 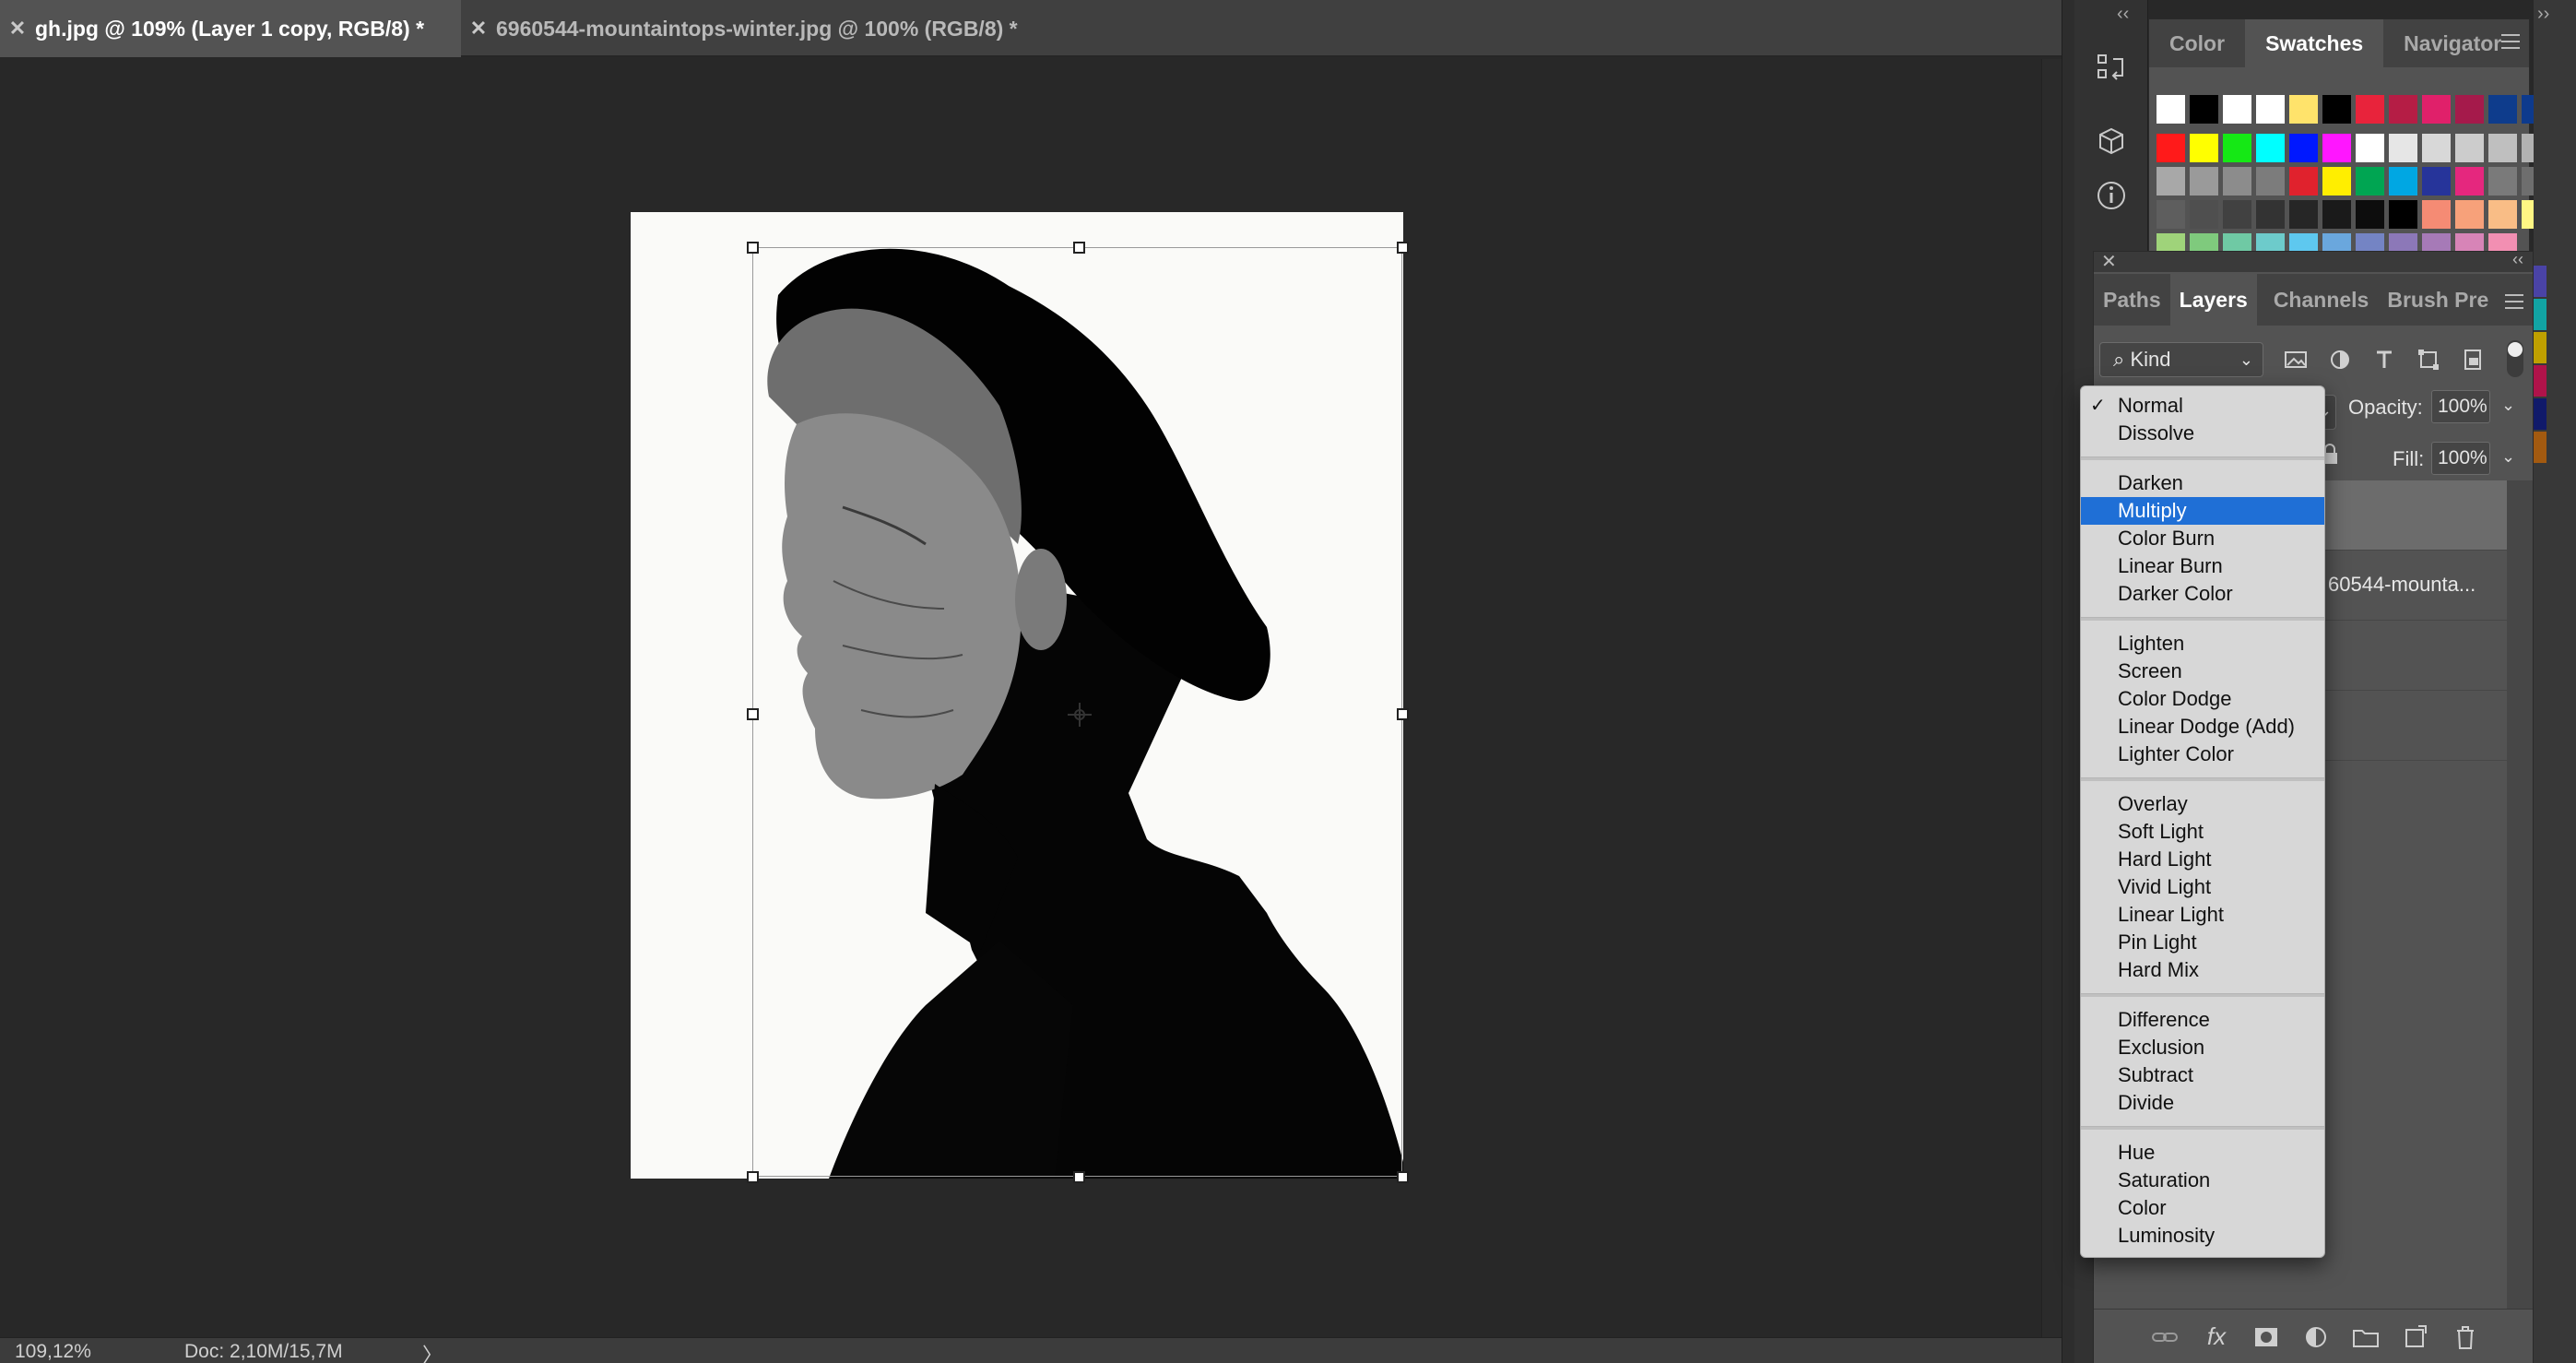 What do you see at coordinates (1403, 714) in the screenshot?
I see `transform-handle-right` at bounding box center [1403, 714].